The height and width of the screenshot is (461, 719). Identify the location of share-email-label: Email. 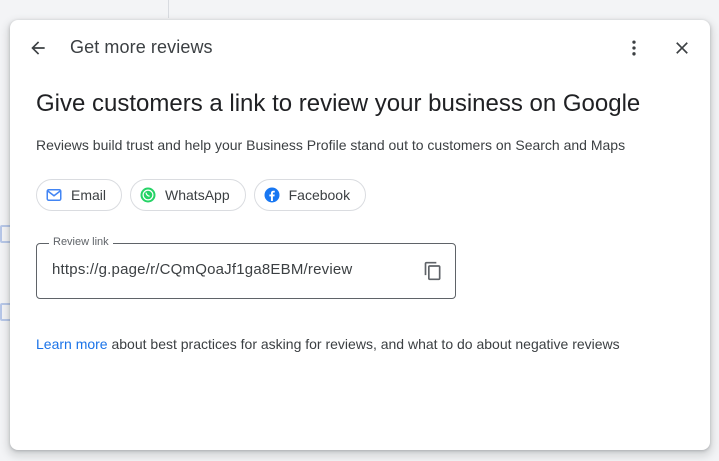
(89, 195).